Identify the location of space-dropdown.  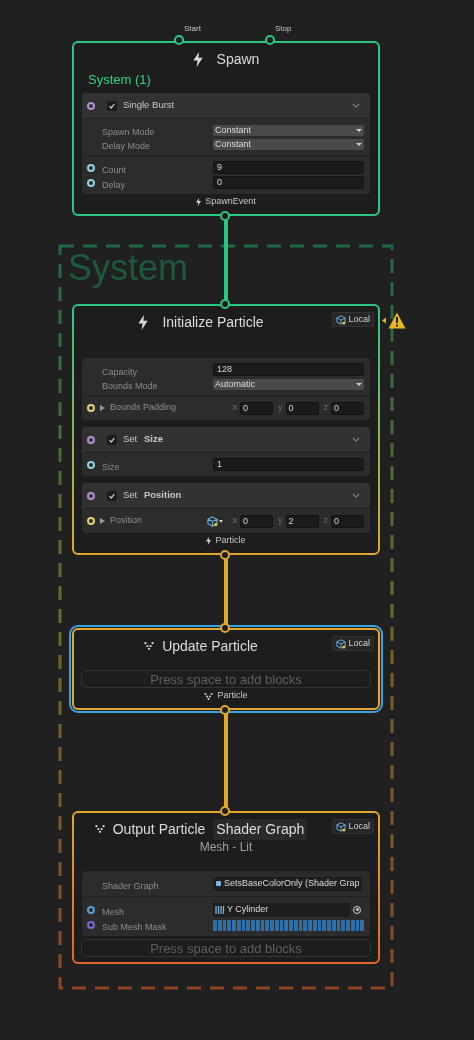
(214, 521).